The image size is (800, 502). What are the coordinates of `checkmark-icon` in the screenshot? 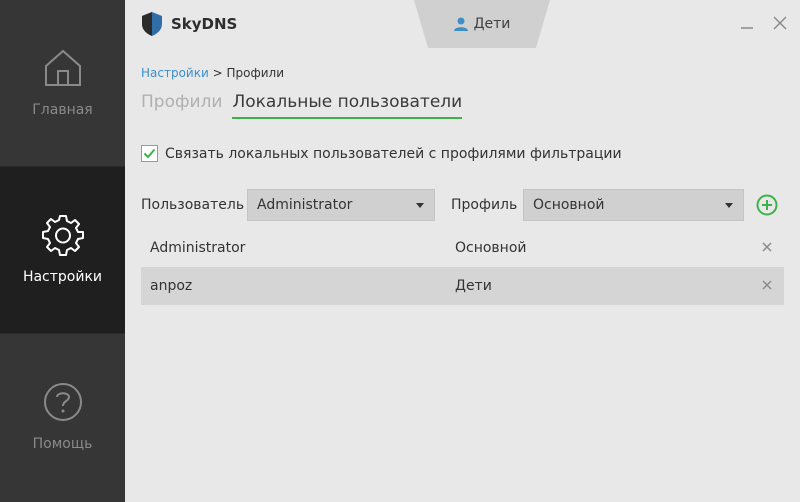 It's located at (149, 153).